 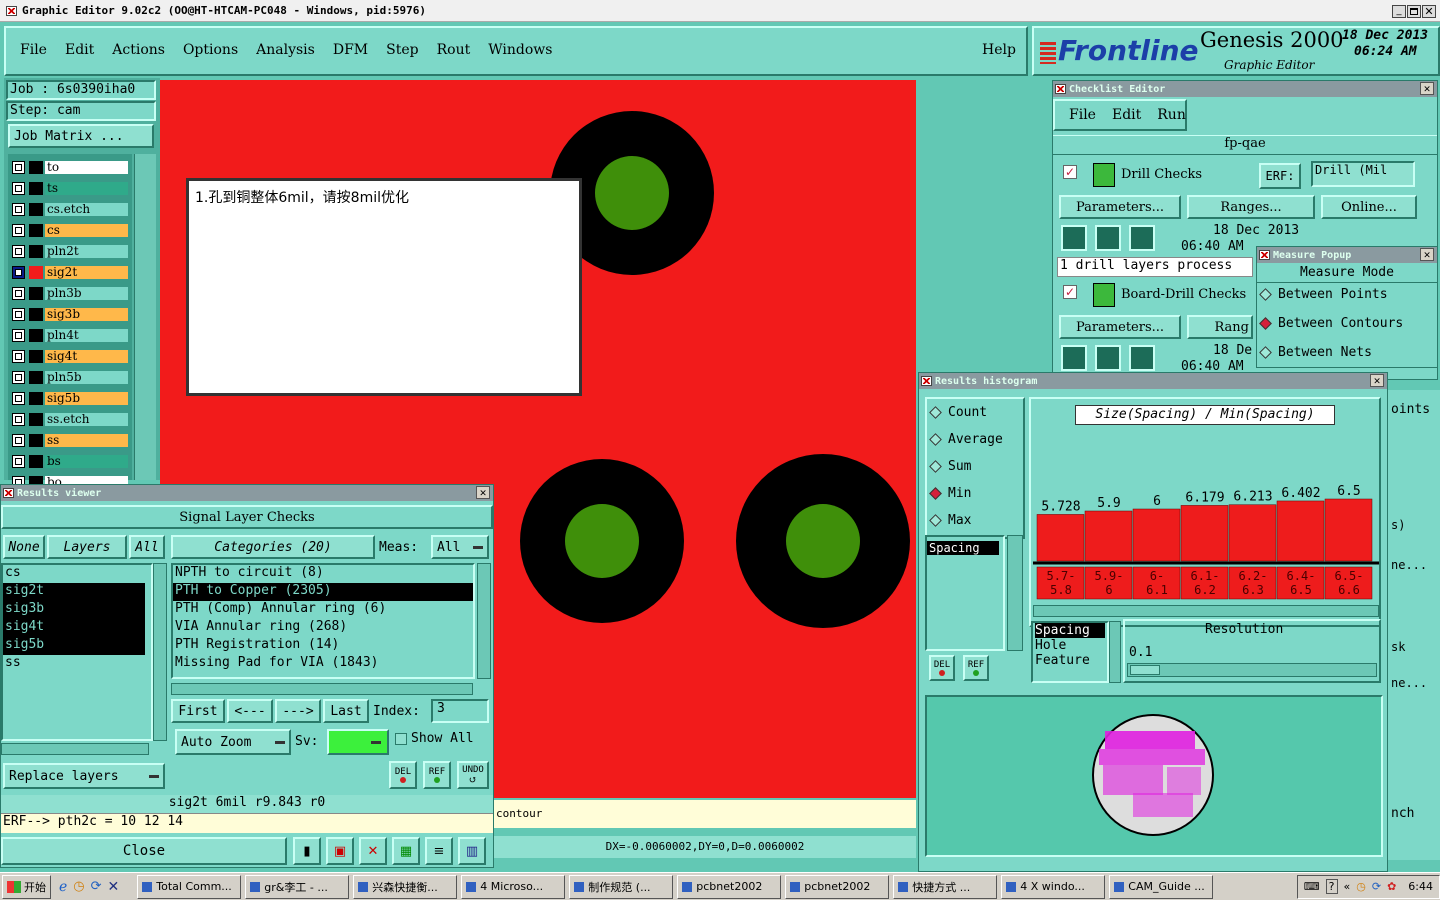 What do you see at coordinates (70, 251) in the screenshot?
I see `layer-row: pln2t` at bounding box center [70, 251].